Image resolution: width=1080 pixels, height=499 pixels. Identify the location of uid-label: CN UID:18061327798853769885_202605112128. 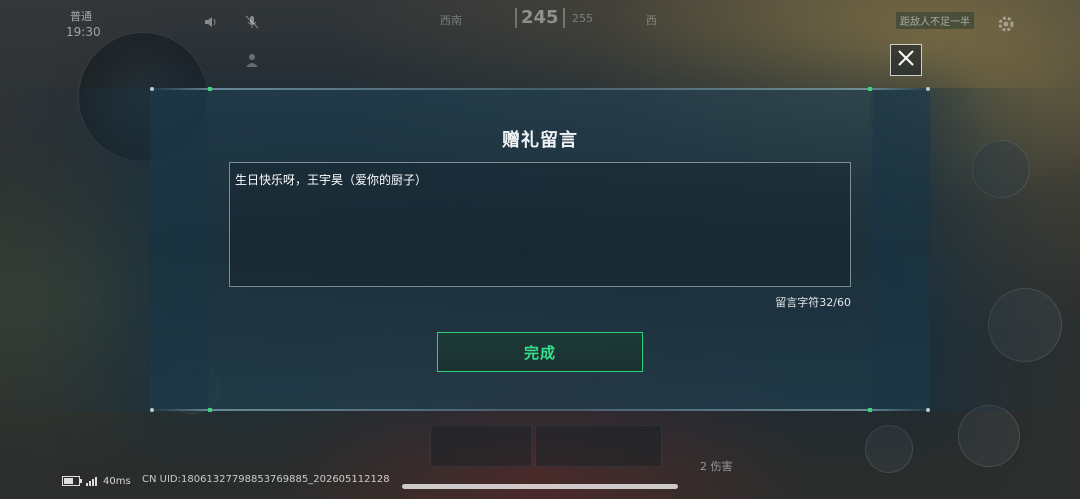
(266, 479).